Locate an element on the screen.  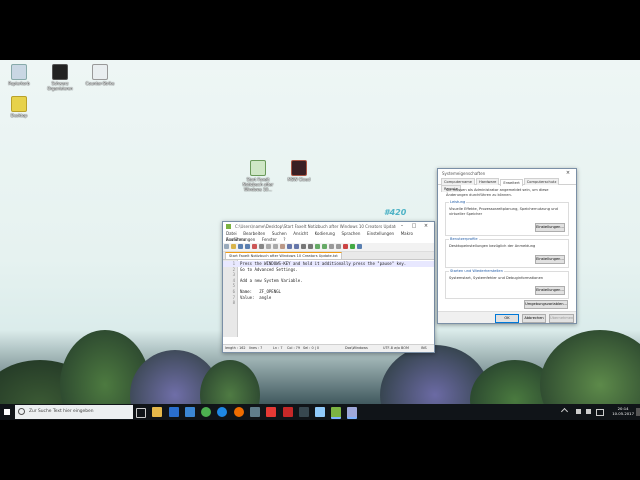
taskbar-search-box: Zur Suche Text hier eingeben is located at coordinates (74, 412).